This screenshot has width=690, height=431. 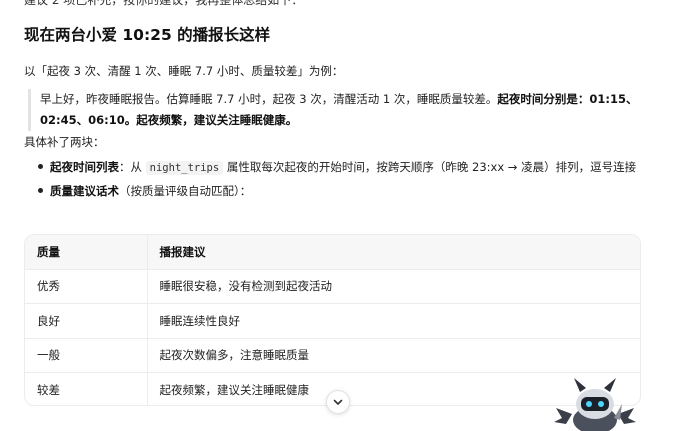 What do you see at coordinates (336, 193) in the screenshot?
I see `list-item: 质量建议话术（按质量评级自动匹配）：` at bounding box center [336, 193].